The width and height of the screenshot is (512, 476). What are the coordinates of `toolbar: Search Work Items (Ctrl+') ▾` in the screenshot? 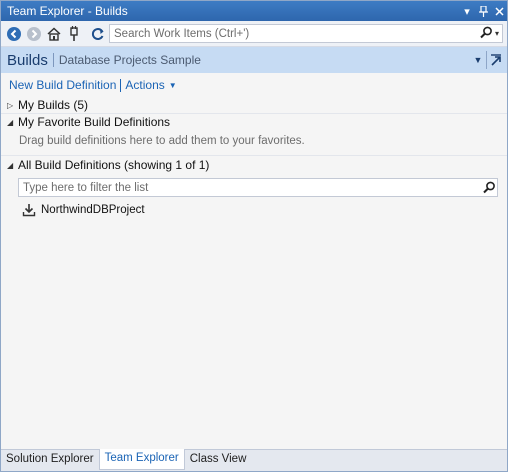 It's located at (254, 34).